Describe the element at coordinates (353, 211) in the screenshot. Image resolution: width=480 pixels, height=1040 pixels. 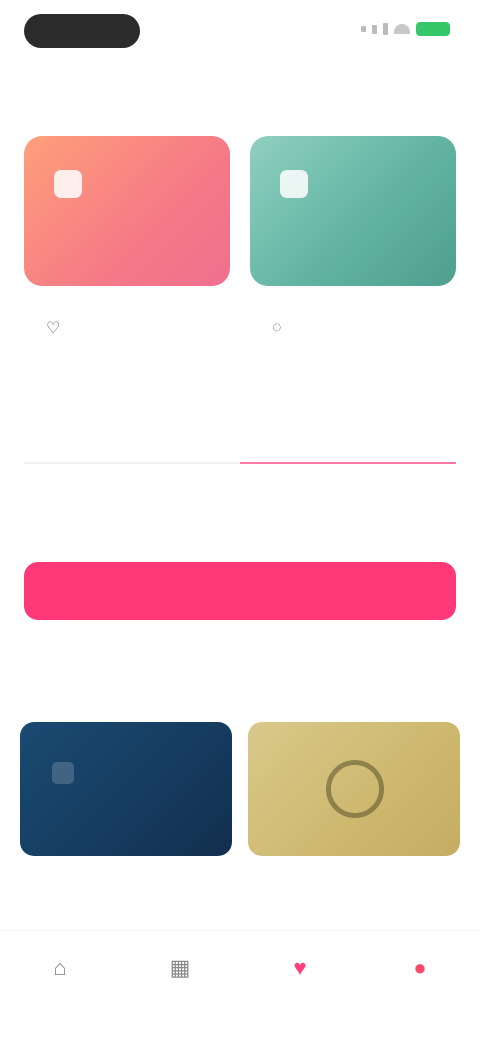
I see `feature-tile-teal` at that location.